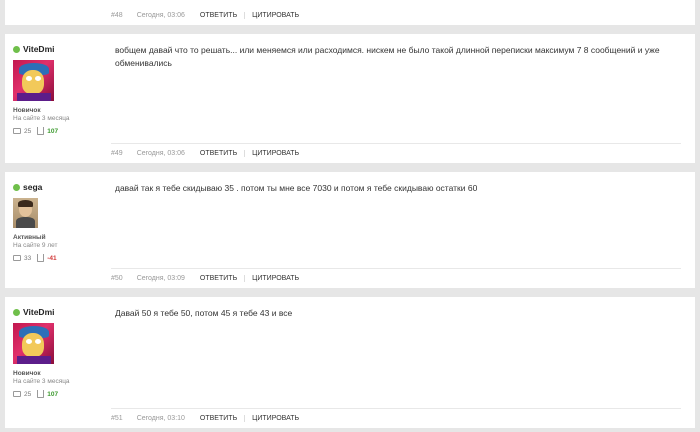 The width and height of the screenshot is (700, 432). I want to click on post-48: #48 Сегодня, 03:06 ОТВЕТИТЬ ЦИТИРОВАТЬ, so click(350, 12).